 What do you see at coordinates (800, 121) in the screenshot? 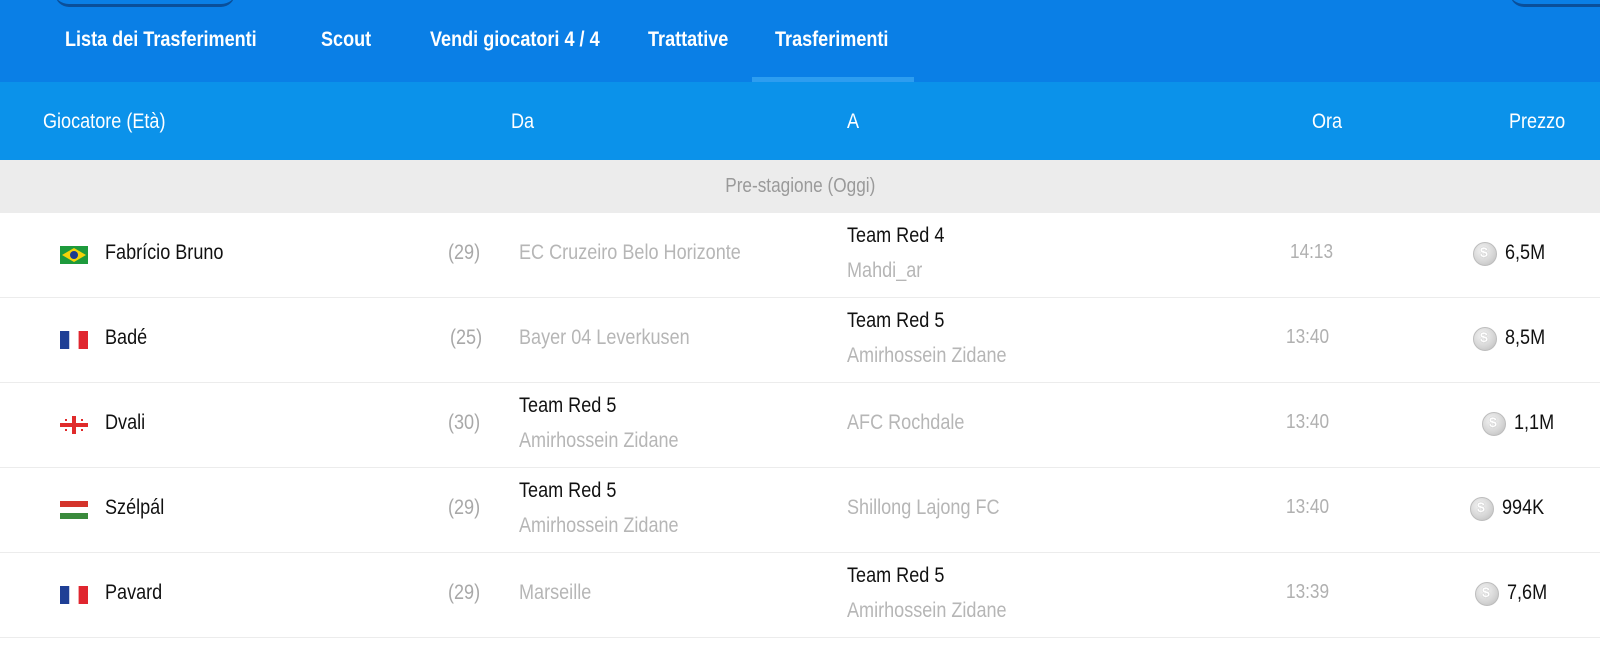
I see `table-header: Giocatore (Età) Da A Ora Prezzo` at bounding box center [800, 121].